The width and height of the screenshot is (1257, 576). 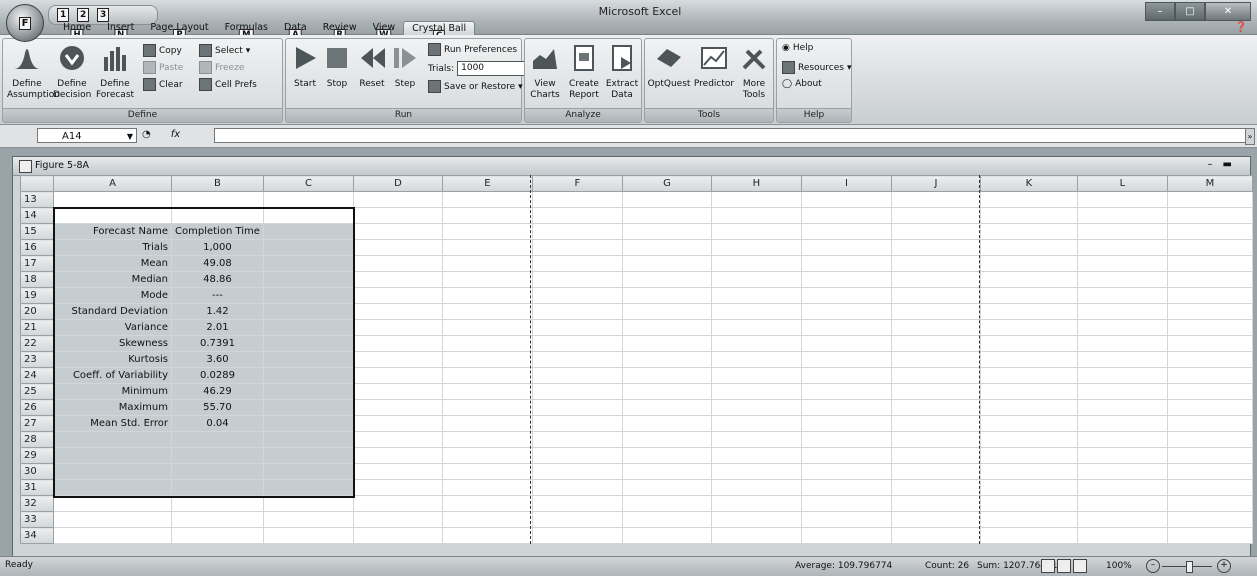 What do you see at coordinates (337, 66) in the screenshot?
I see `stop-button: Stop` at bounding box center [337, 66].